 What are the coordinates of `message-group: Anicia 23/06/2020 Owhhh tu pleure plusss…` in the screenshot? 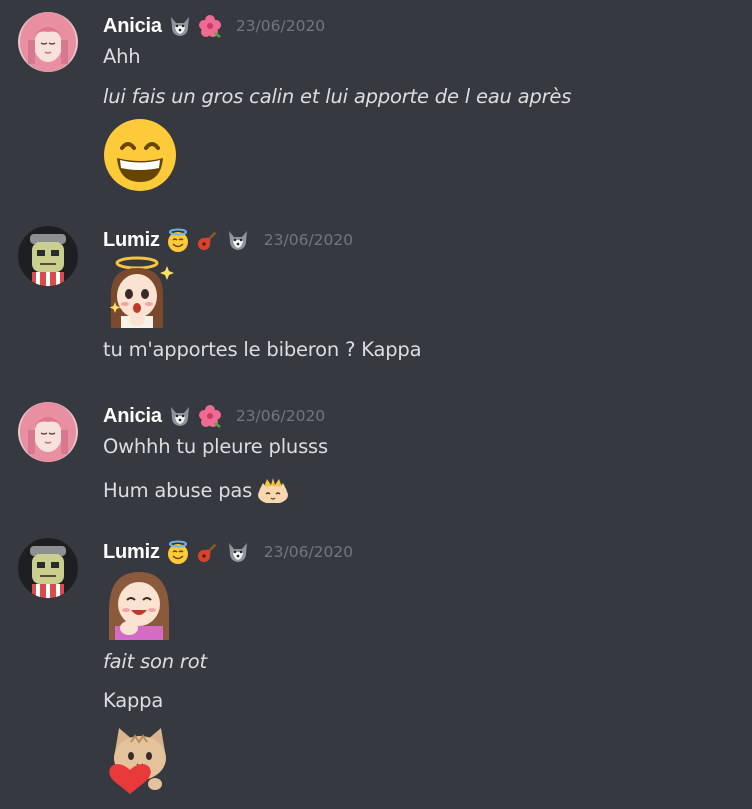 It's located at (376, 457).